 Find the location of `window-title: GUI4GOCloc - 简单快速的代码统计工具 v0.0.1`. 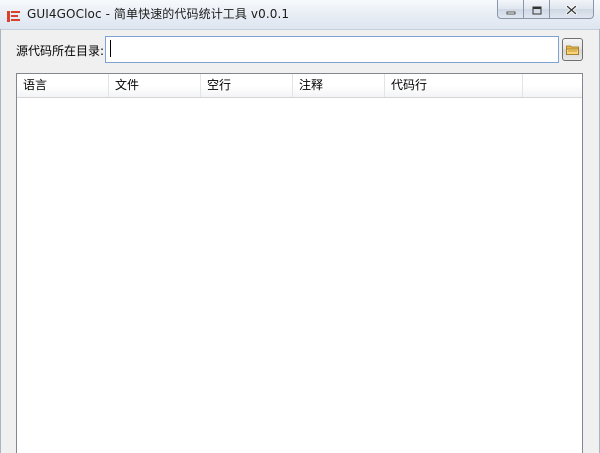

window-title: GUI4GOCloc - 简单快速的代码统计工具 v0.0.1 is located at coordinates (158, 14).